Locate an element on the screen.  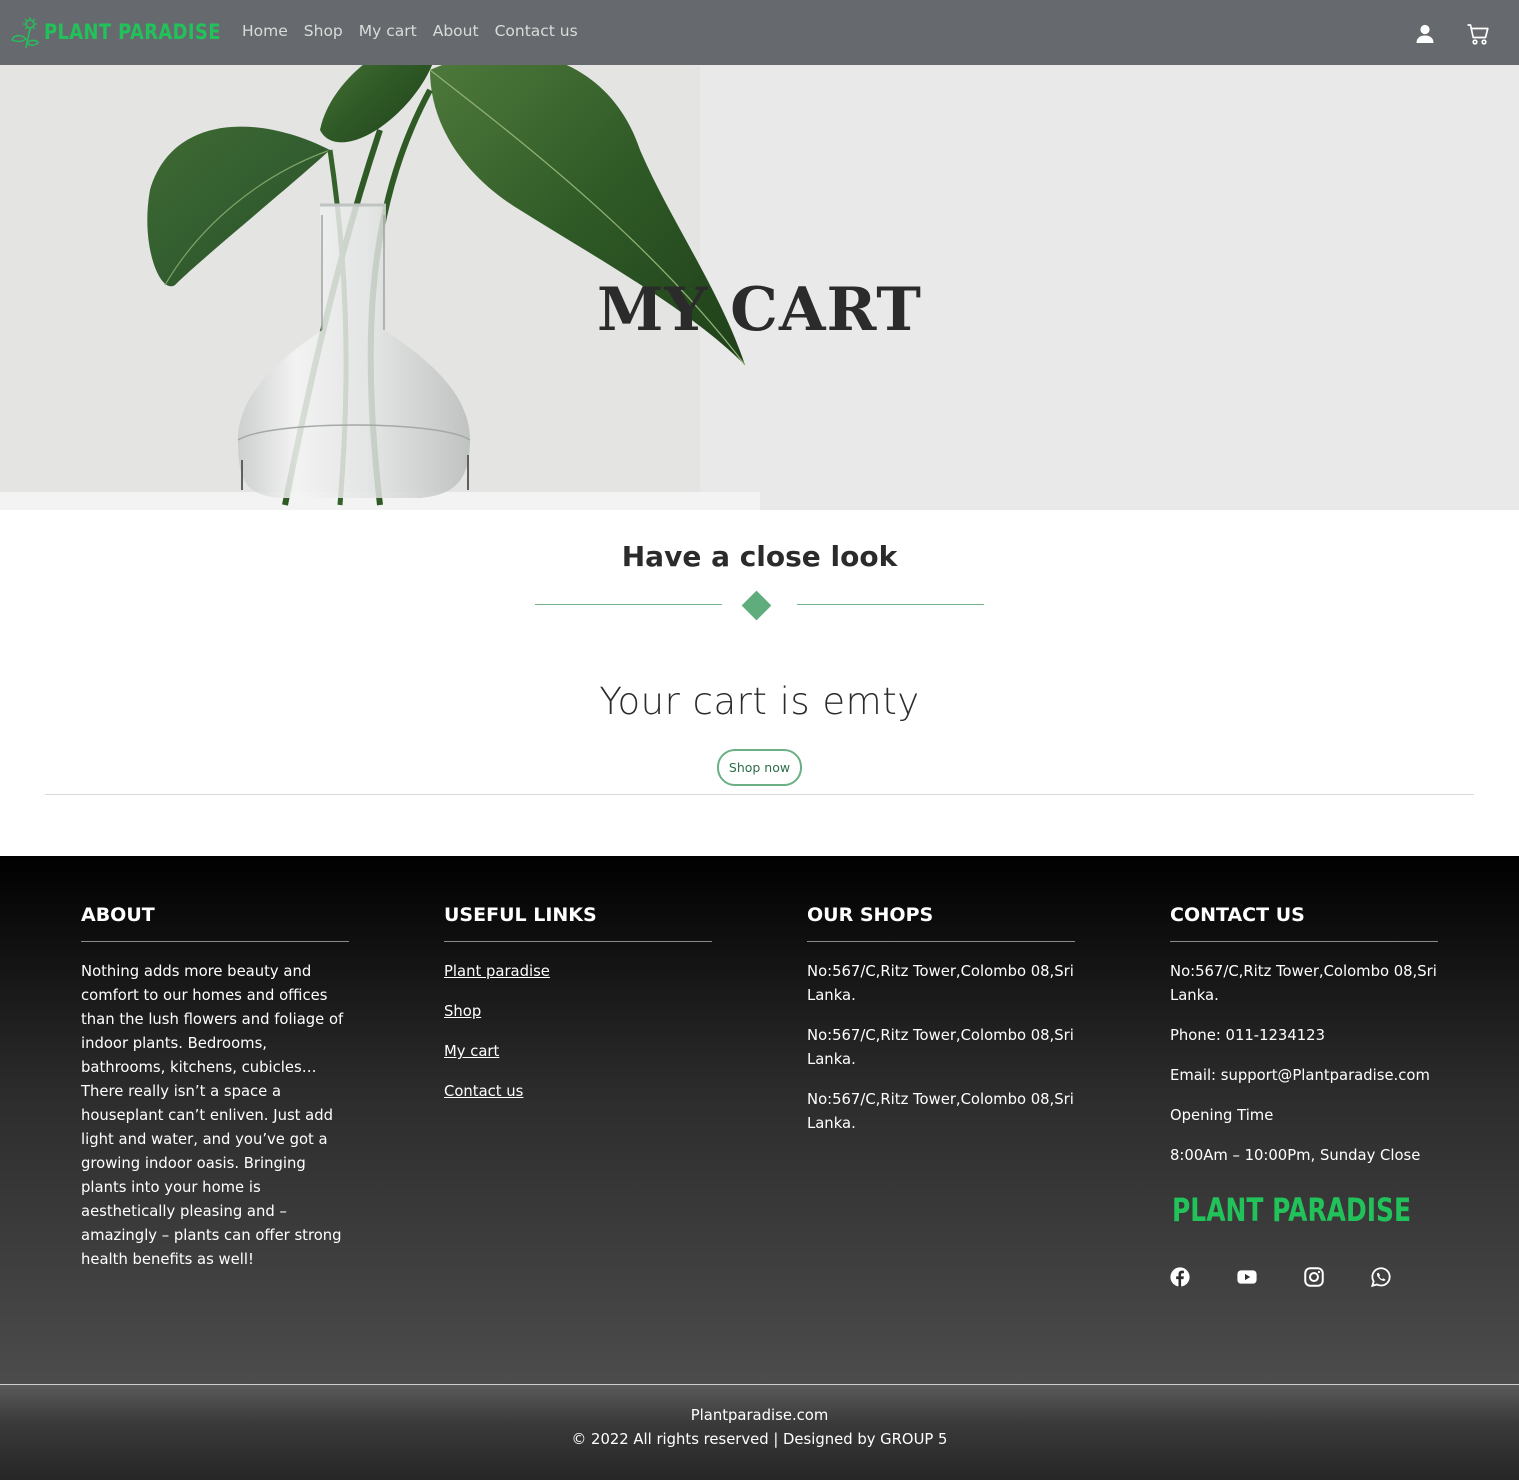
social-links is located at coordinates (1304, 1277).